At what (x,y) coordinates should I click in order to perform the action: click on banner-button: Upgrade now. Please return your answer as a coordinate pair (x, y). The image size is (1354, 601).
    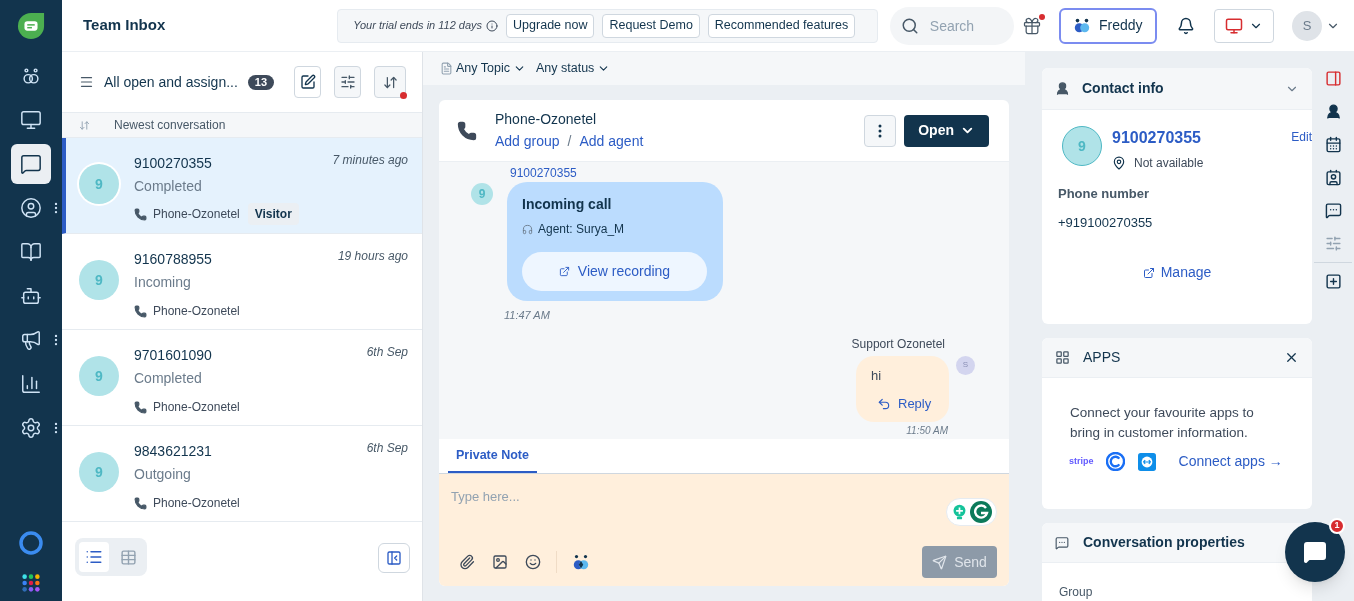
    Looking at the image, I should click on (550, 25).